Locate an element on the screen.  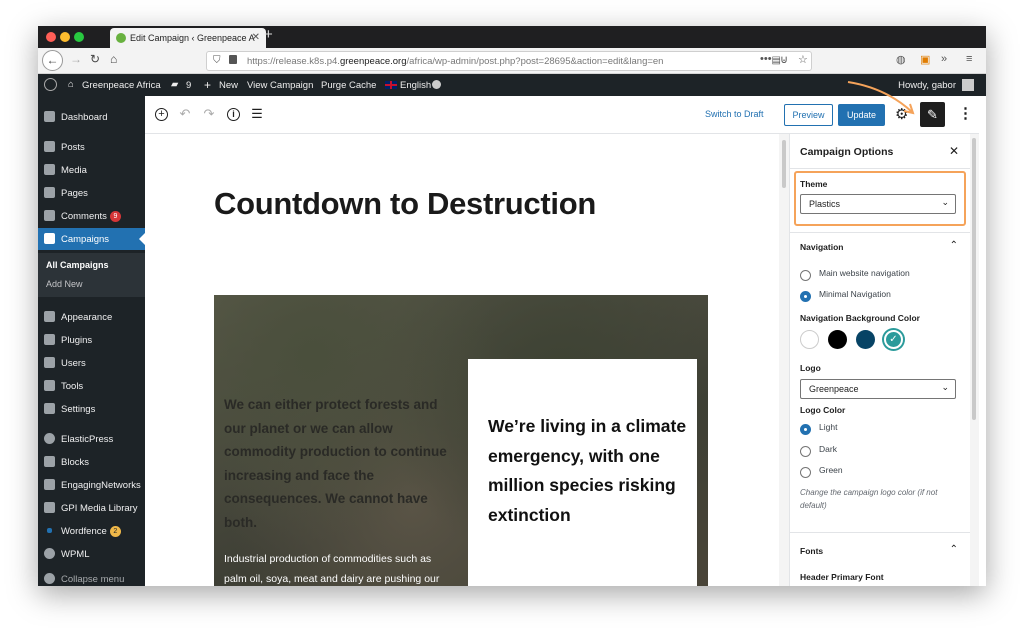
close-icon: ✕ is located at coordinates (954, 151).